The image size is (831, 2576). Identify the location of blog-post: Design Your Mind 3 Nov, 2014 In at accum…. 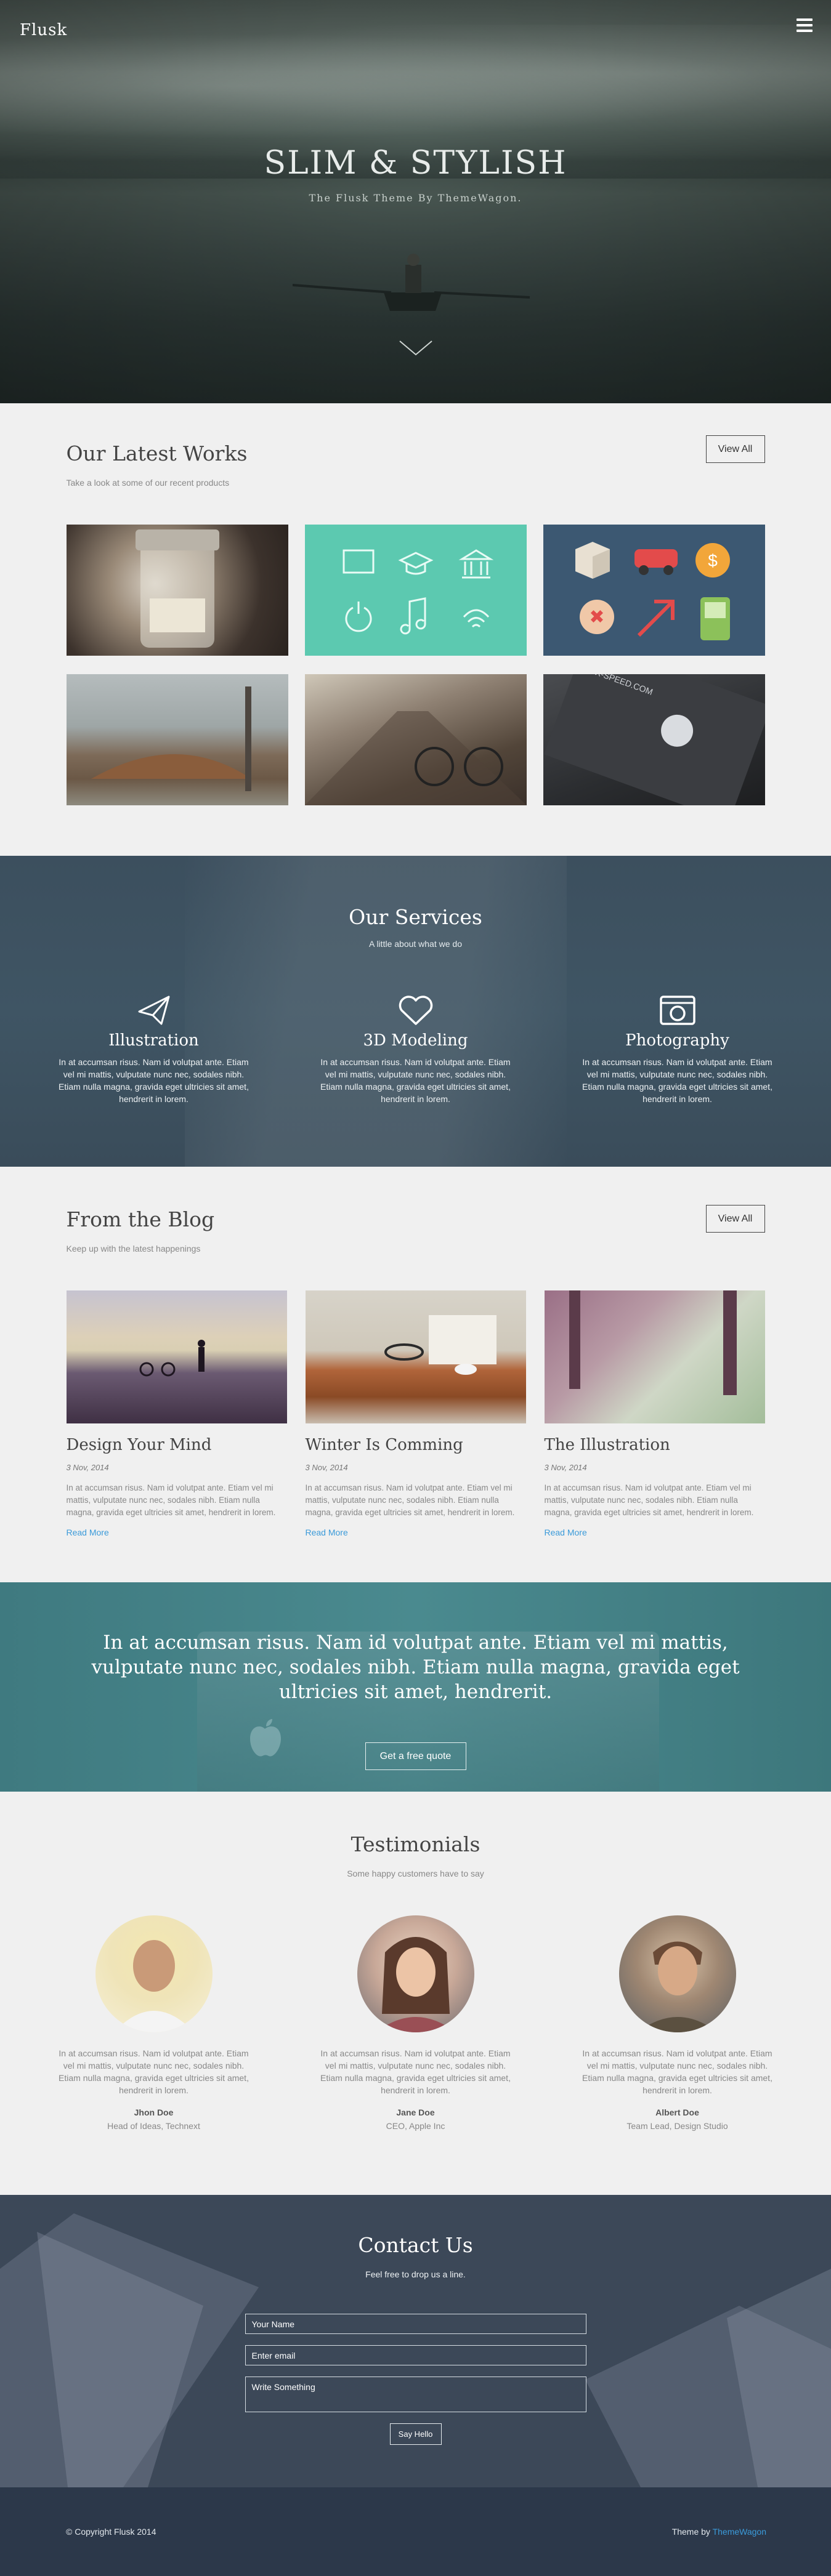
(176, 1413).